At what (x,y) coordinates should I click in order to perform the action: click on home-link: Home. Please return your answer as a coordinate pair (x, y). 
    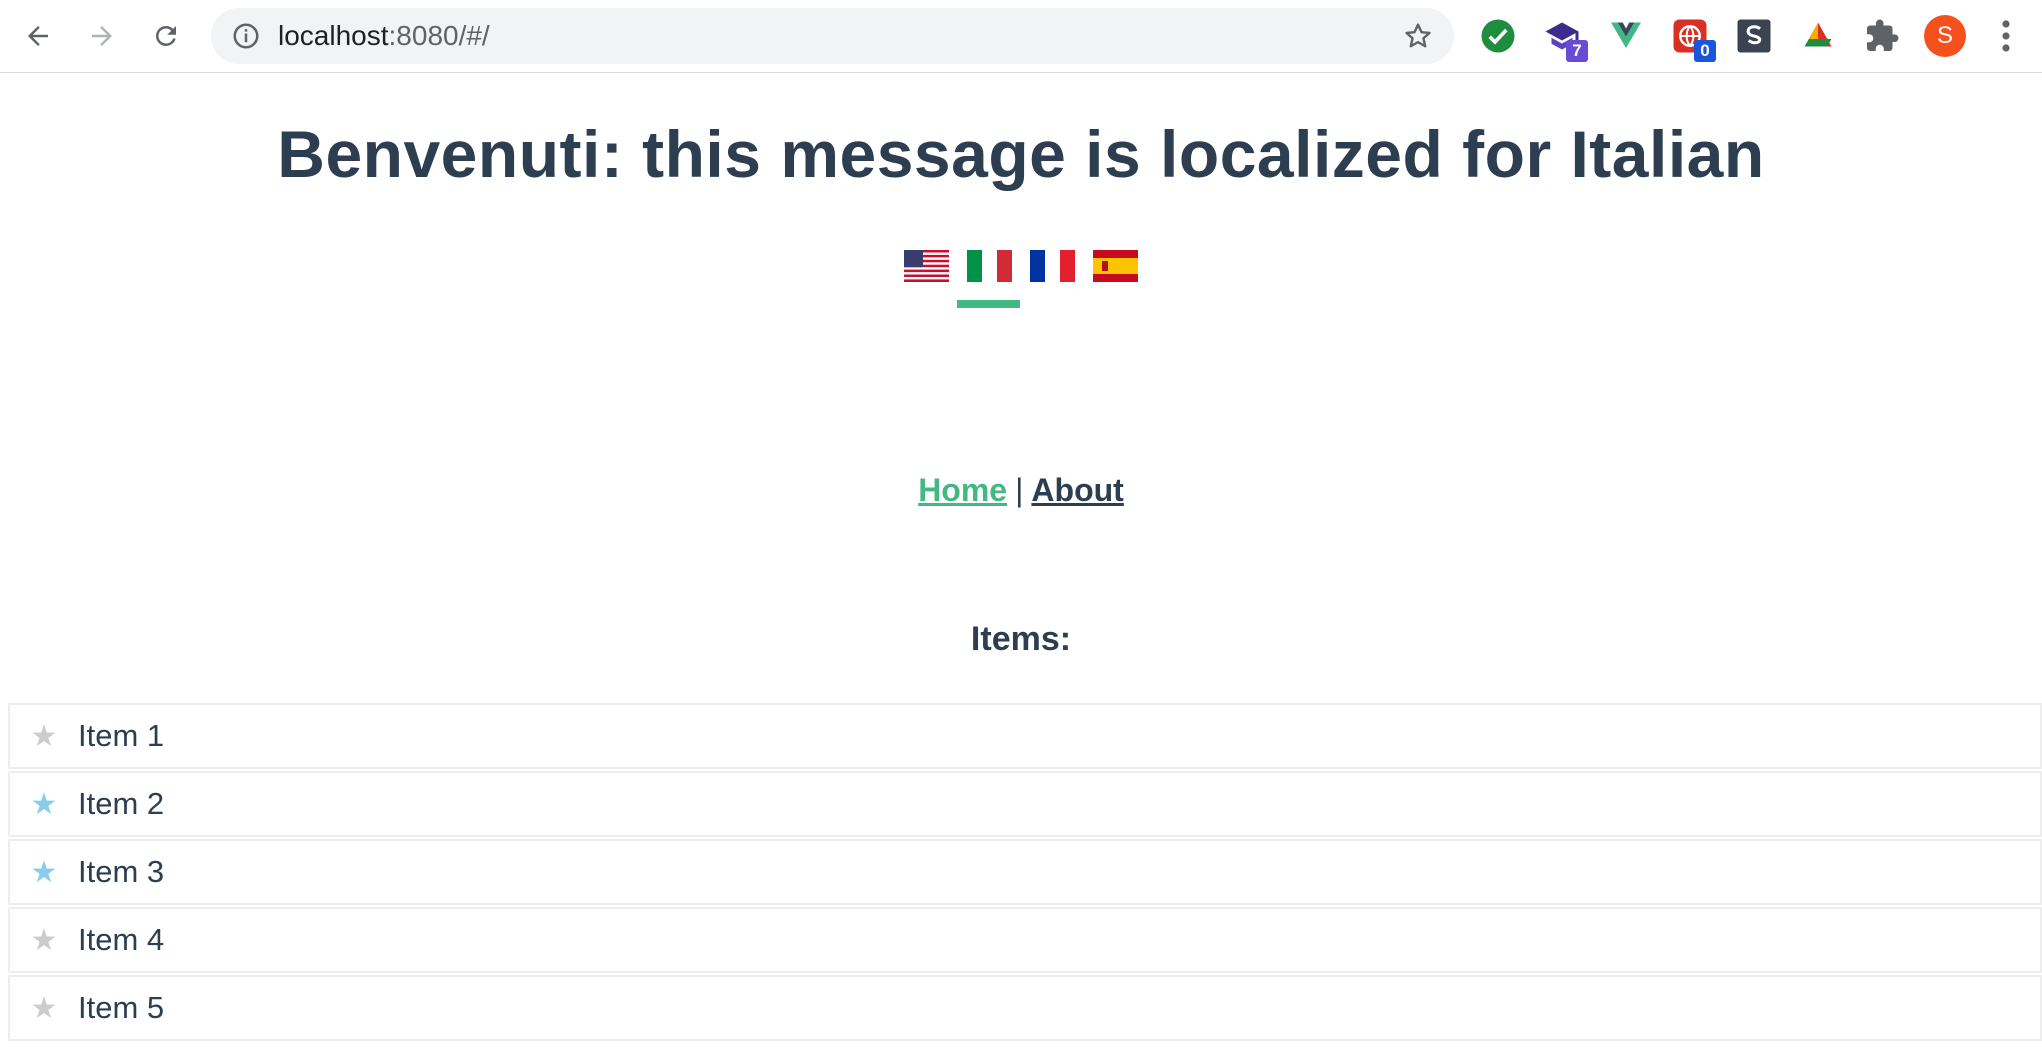
    Looking at the image, I should click on (962, 490).